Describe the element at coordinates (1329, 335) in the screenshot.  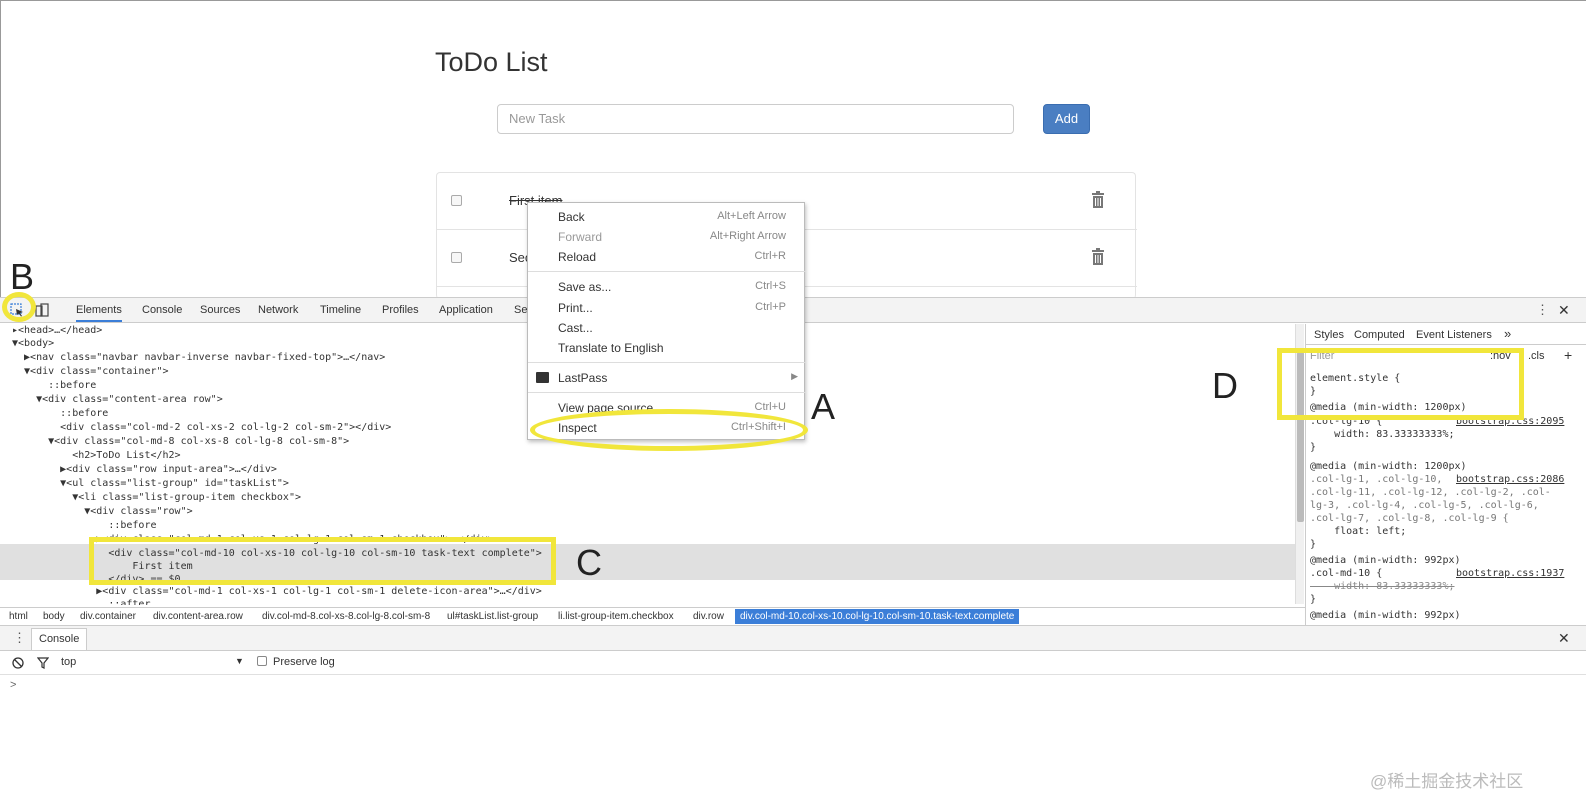
I see `tab-styles: Styles` at that location.